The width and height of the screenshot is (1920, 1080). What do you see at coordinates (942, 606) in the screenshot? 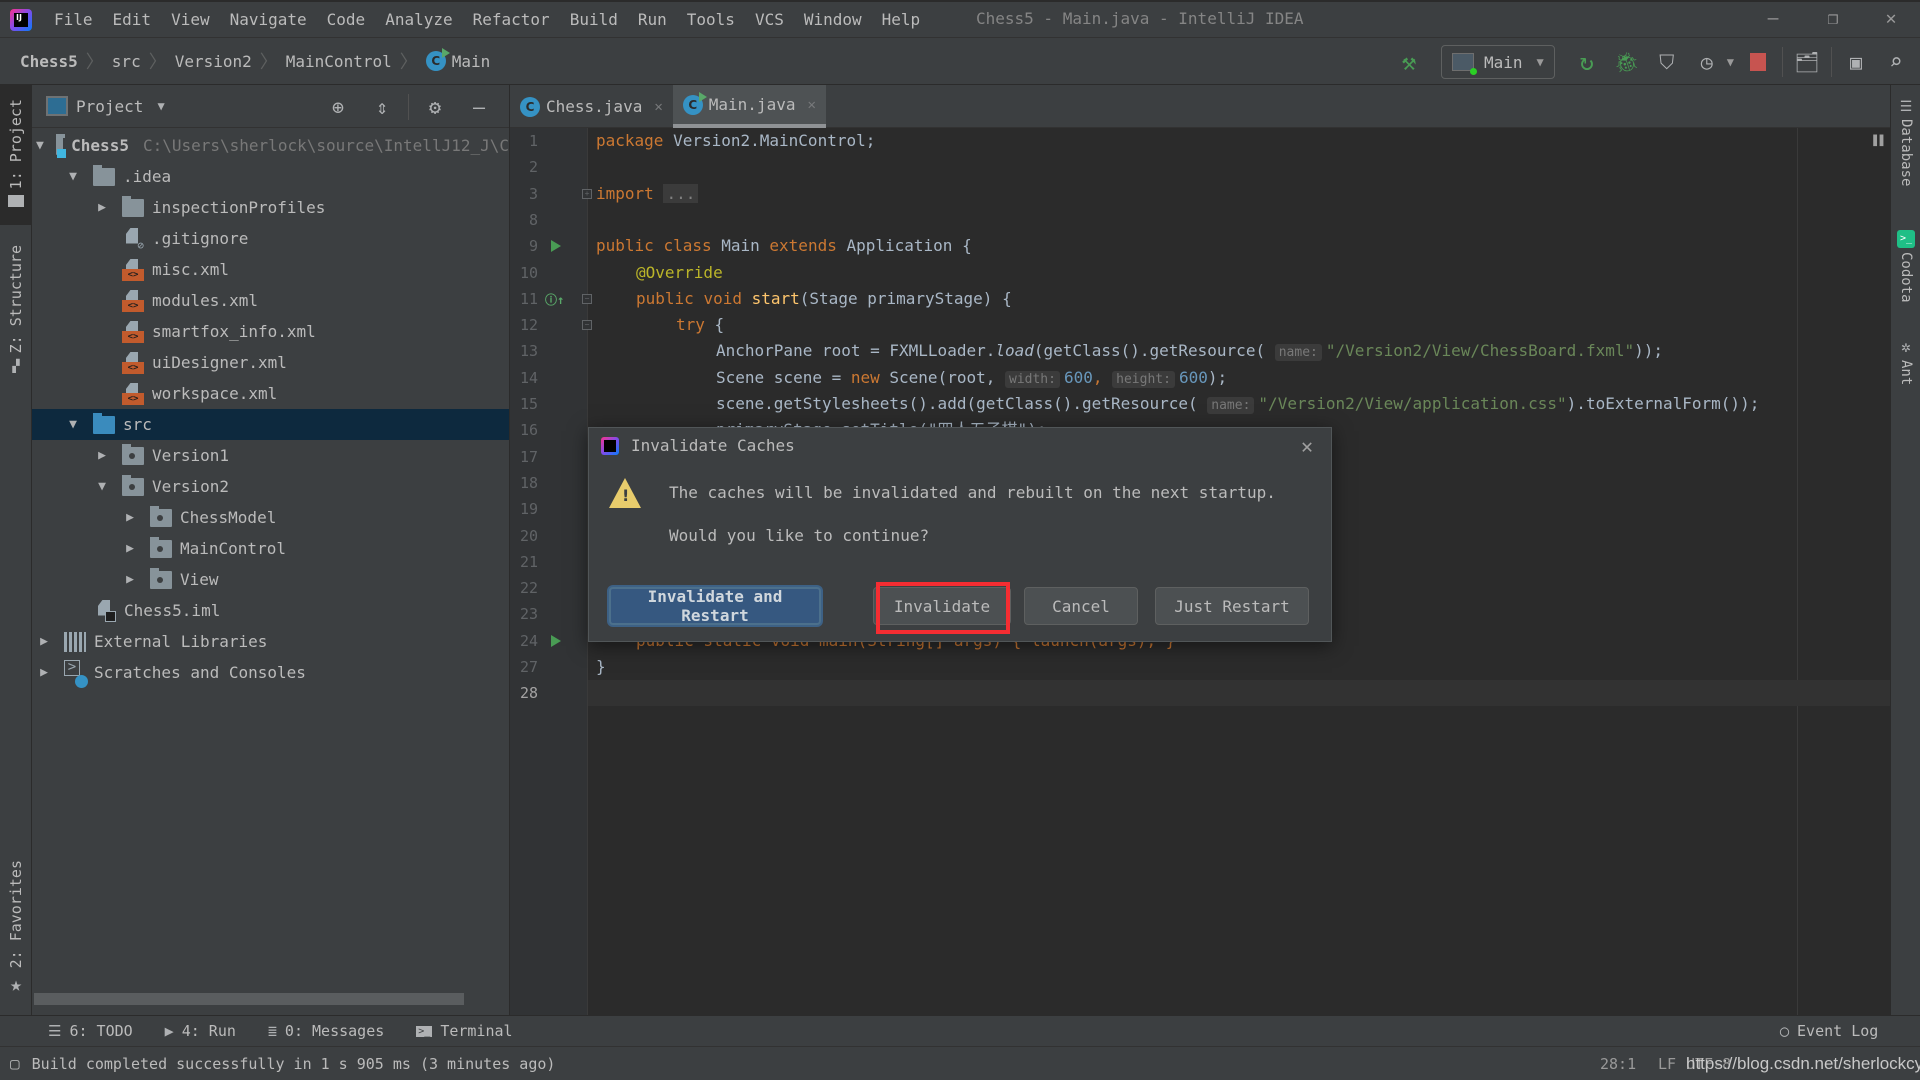
I see `invalidate-button: Invalidate` at bounding box center [942, 606].